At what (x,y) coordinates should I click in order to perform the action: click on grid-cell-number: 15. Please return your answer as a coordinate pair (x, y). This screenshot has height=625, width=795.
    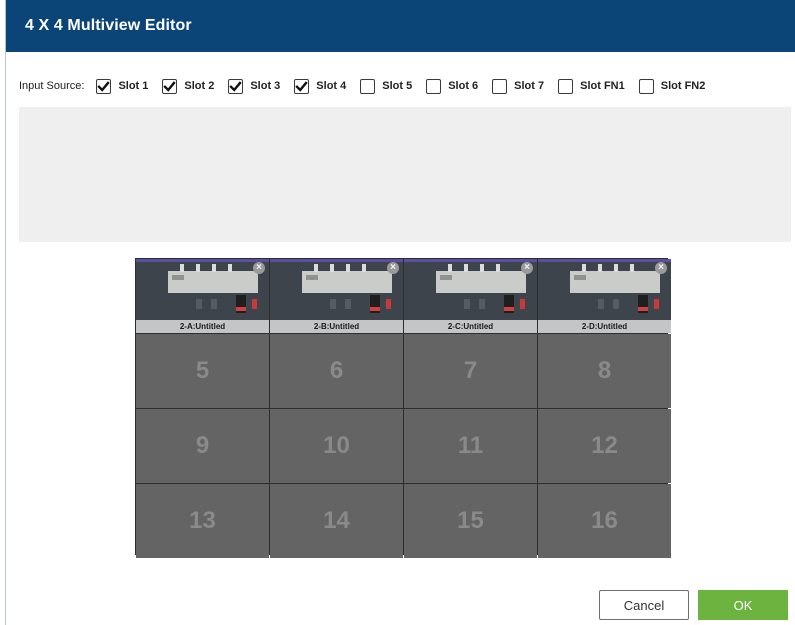
    Looking at the image, I should click on (470, 520).